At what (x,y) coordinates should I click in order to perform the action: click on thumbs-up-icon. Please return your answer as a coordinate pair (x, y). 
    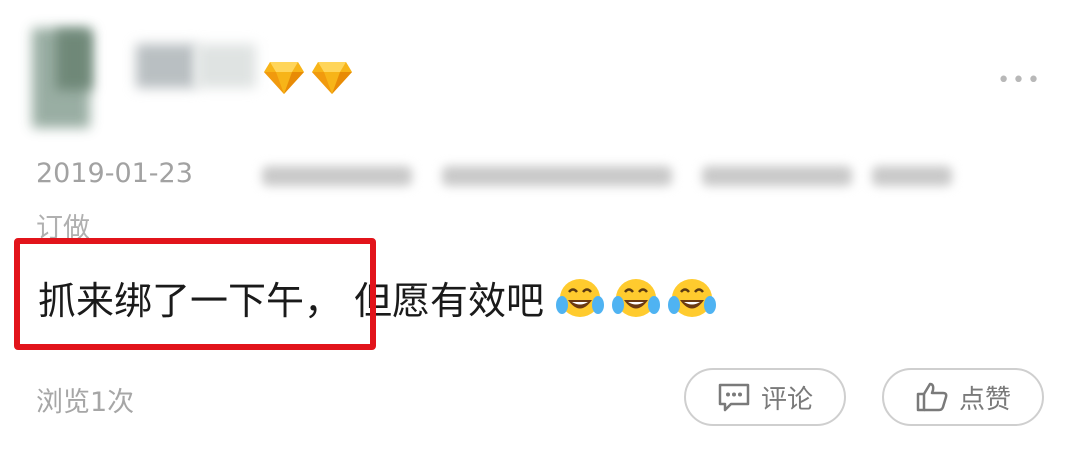
    Looking at the image, I should click on (932, 397).